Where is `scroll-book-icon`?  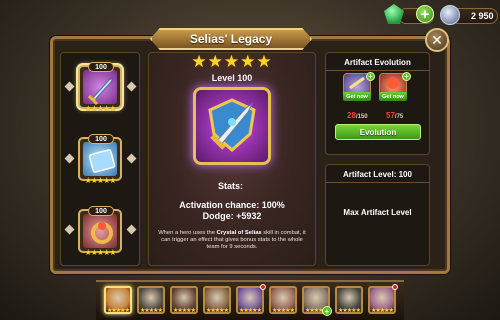 scroll-book-icon is located at coordinates (100, 159).